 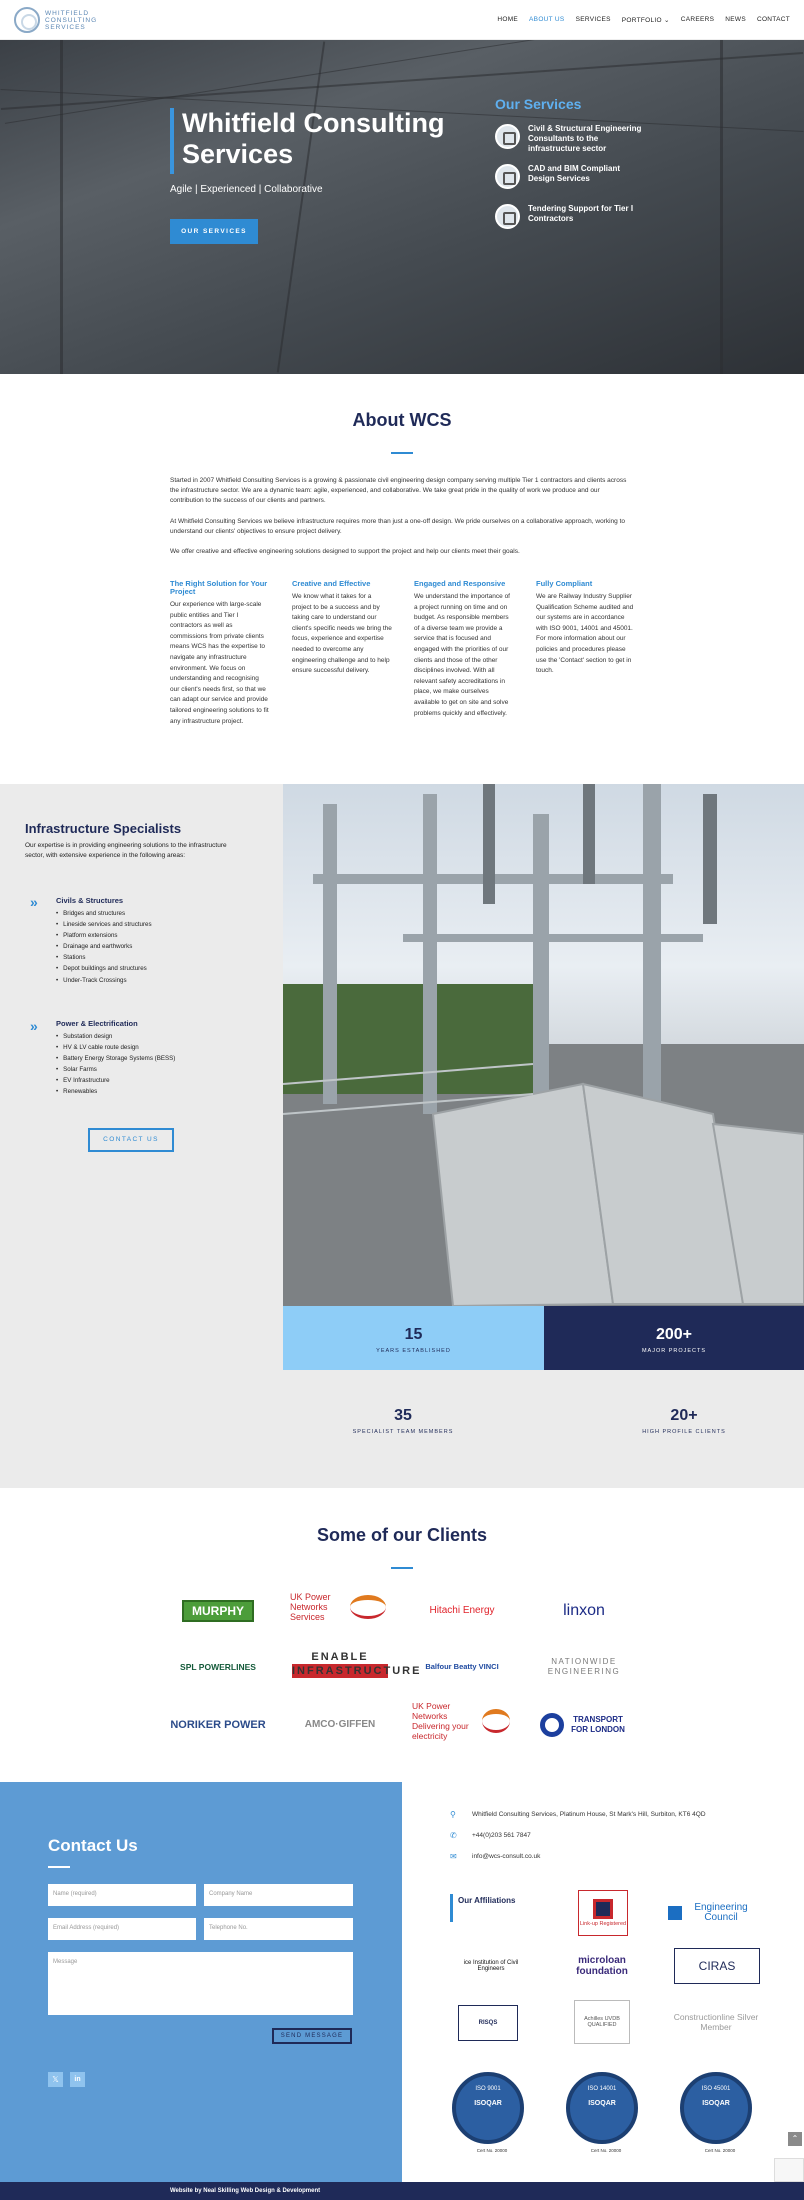 I want to click on nav-news: NEWS, so click(x=735, y=20).